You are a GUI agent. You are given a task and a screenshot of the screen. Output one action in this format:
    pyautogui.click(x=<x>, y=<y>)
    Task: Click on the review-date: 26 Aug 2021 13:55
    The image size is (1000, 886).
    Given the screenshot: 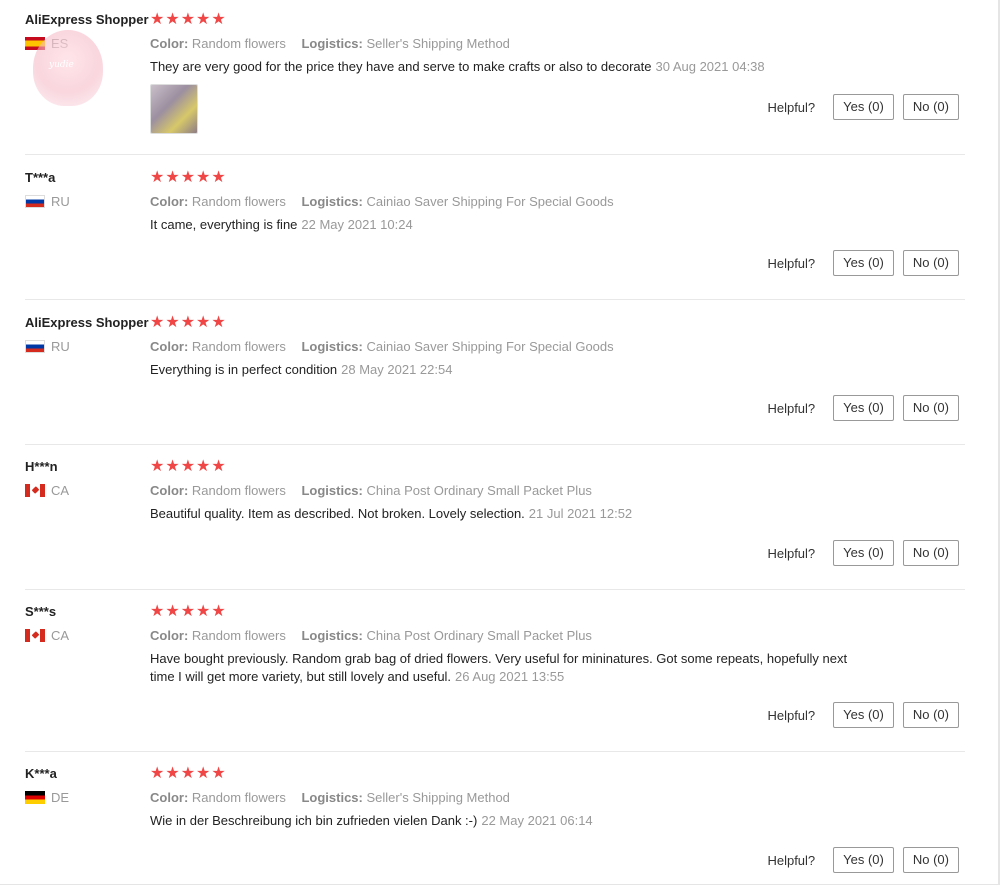 What is the action you would take?
    pyautogui.click(x=510, y=676)
    